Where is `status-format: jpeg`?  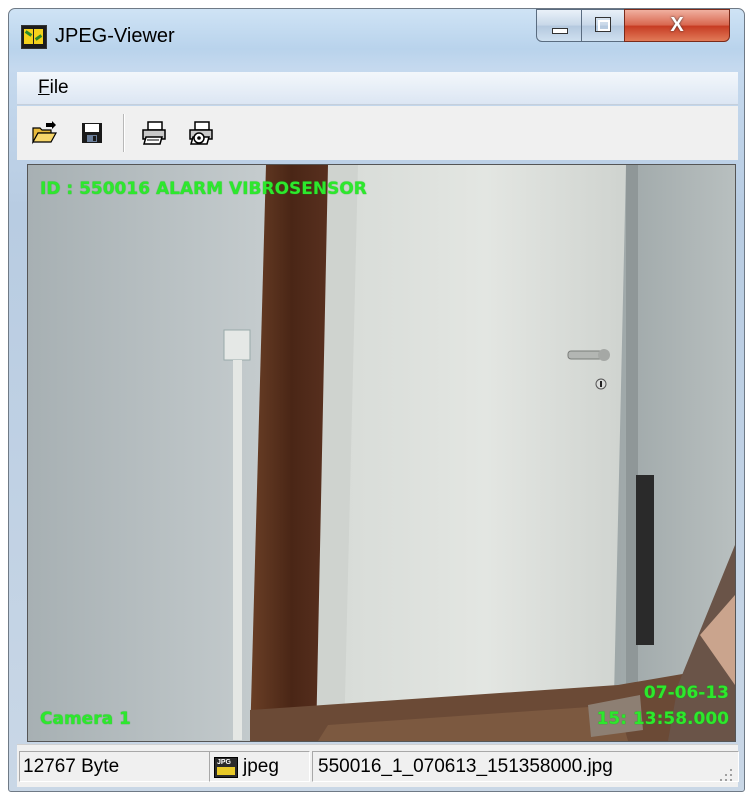 status-format: jpeg is located at coordinates (261, 766).